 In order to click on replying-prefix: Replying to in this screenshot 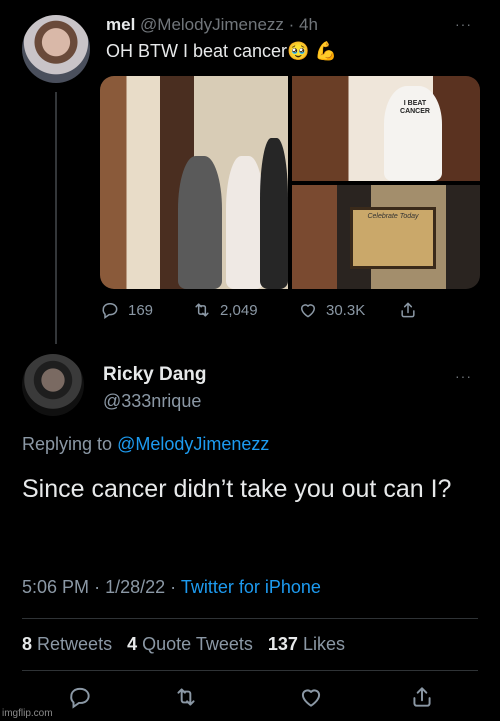, I will do `click(67, 444)`.